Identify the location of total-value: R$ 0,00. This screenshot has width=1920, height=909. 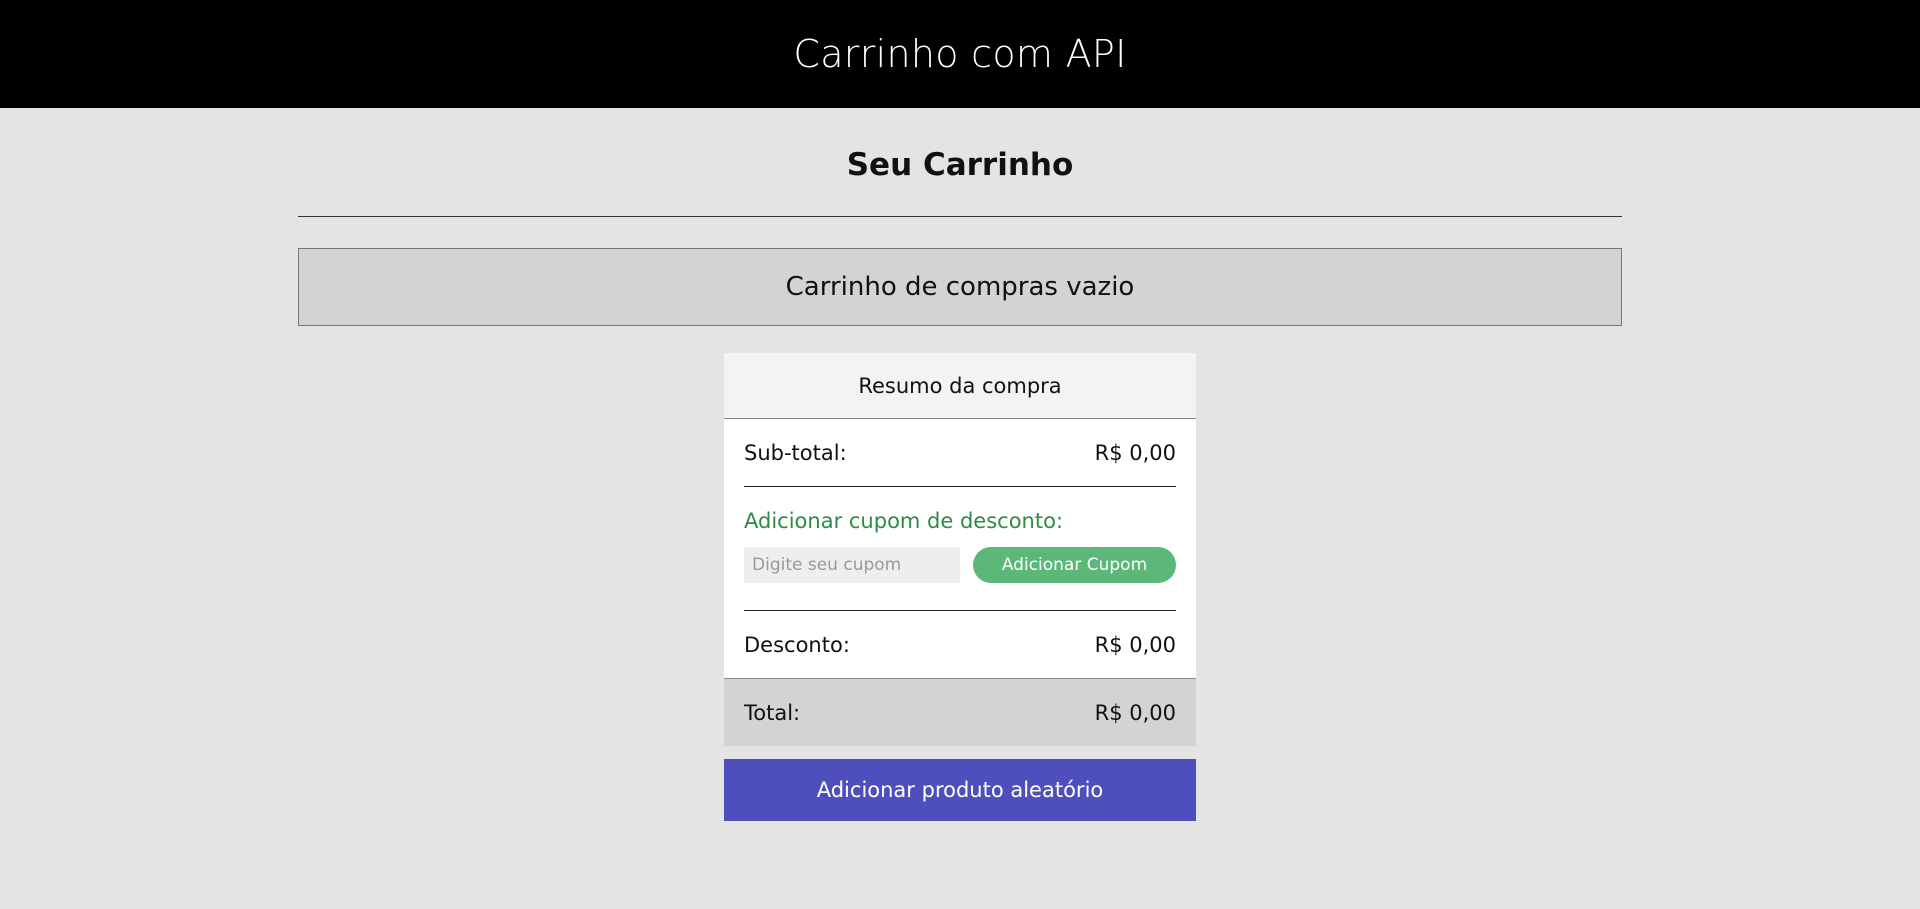
(1135, 712).